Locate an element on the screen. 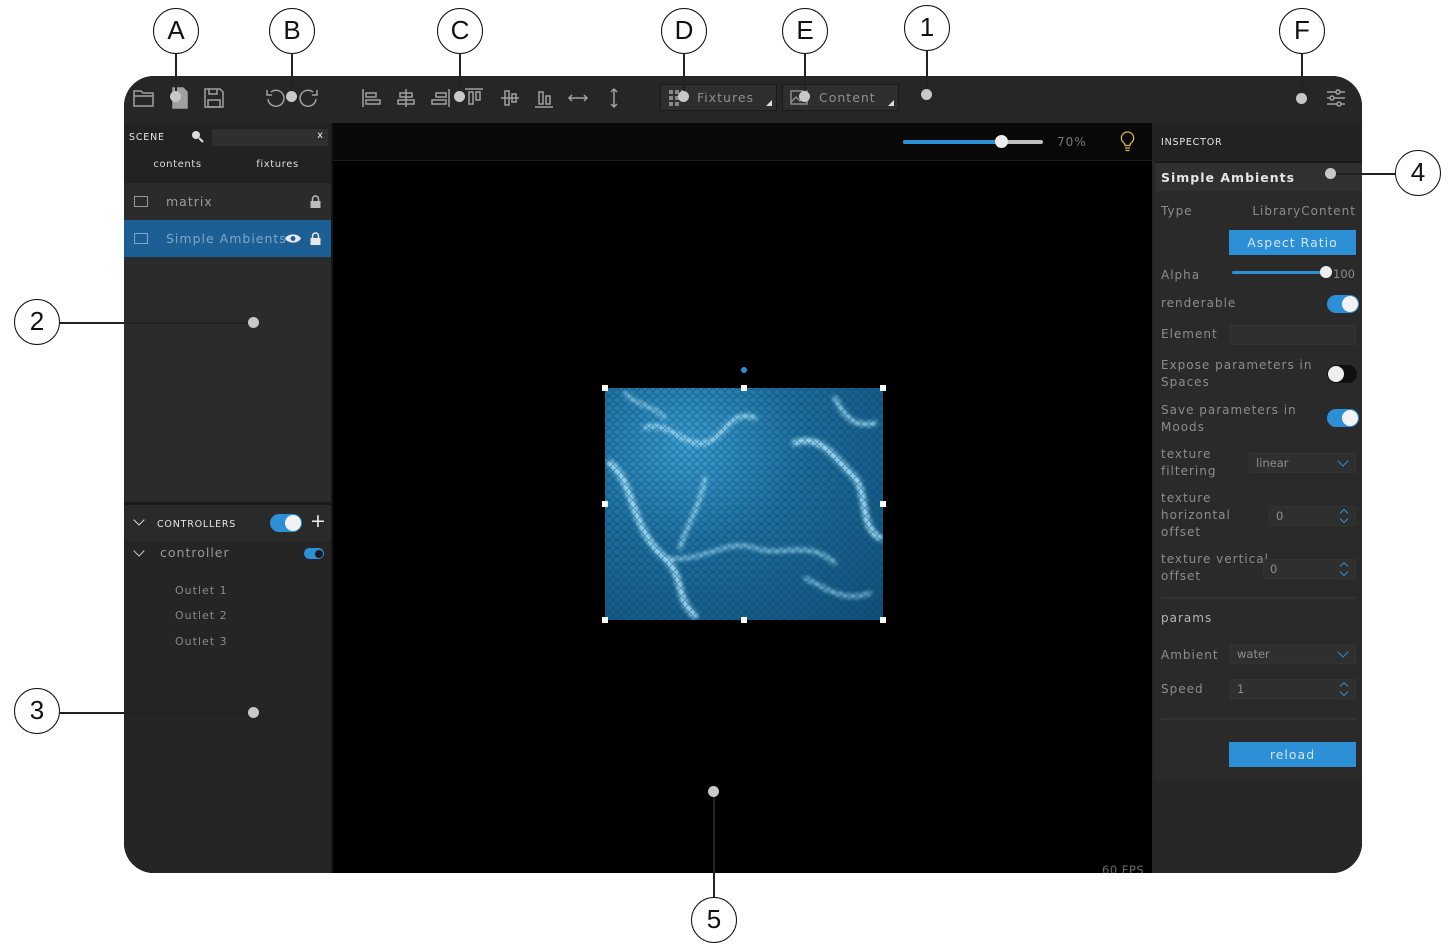 The height and width of the screenshot is (945, 1448). content-preview is located at coordinates (744, 504).